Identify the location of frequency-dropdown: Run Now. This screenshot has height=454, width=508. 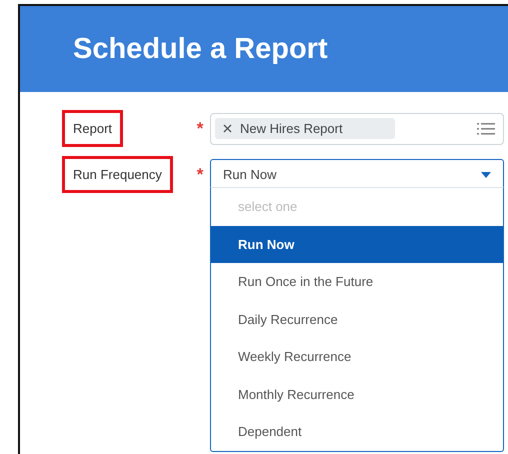
(357, 174).